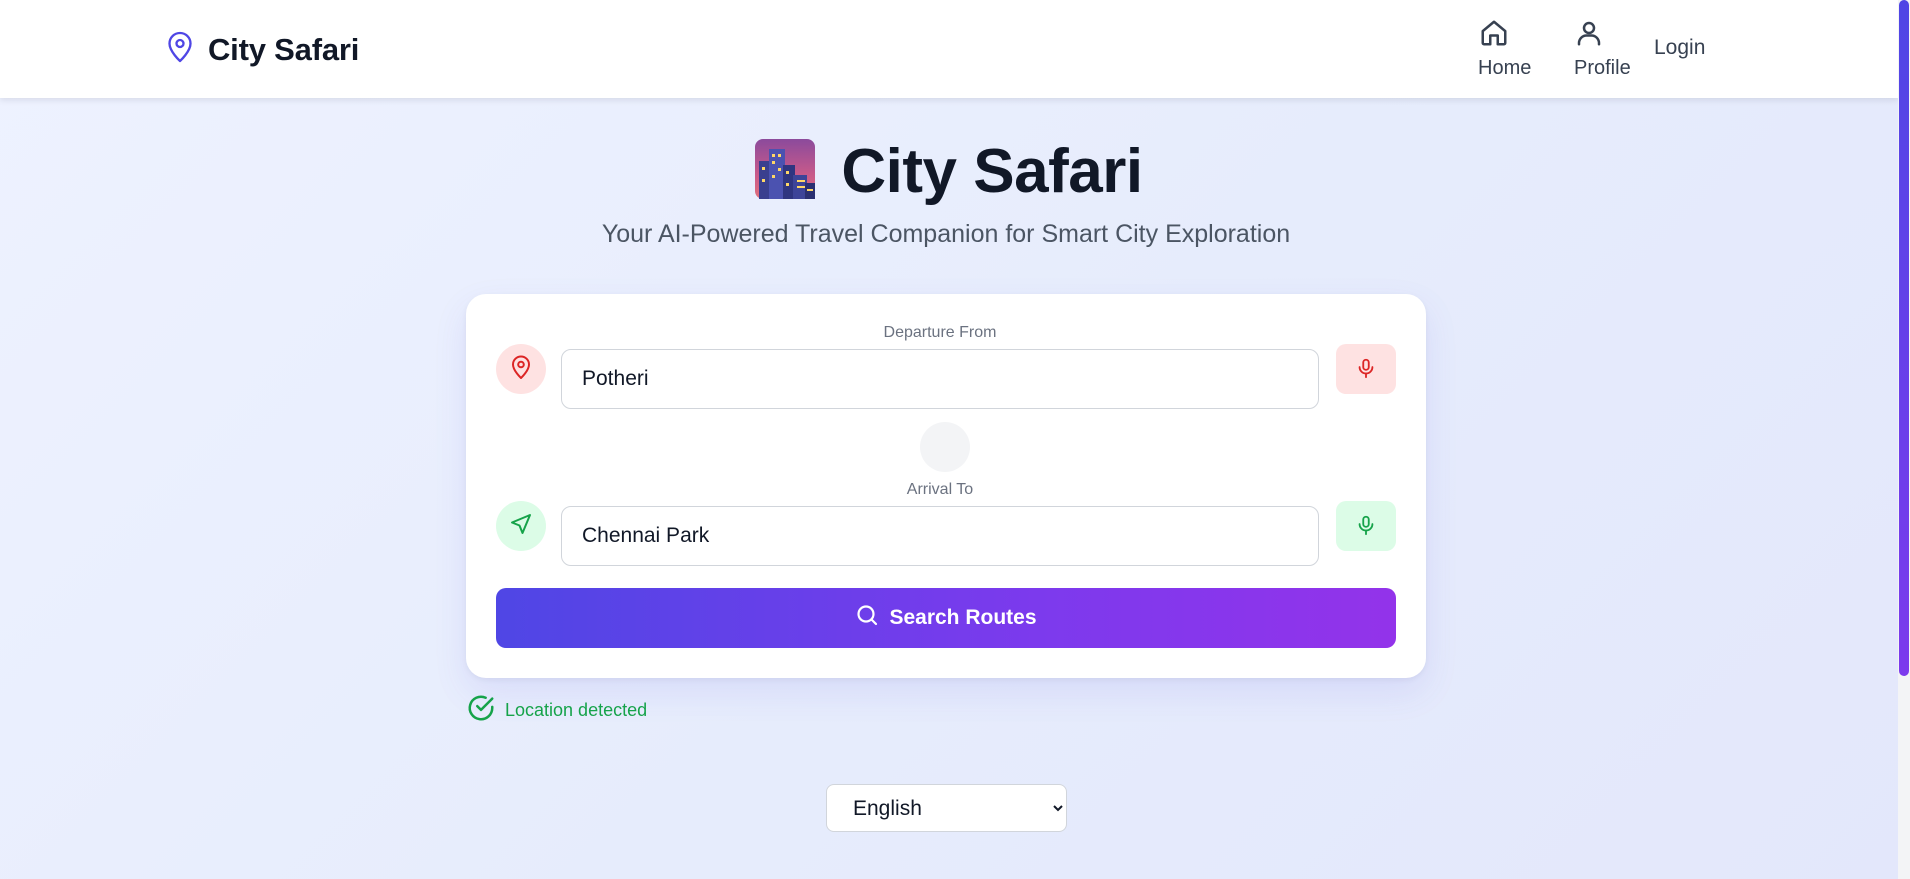 The width and height of the screenshot is (1910, 879). Describe the element at coordinates (940, 379) in the screenshot. I see `departure-input` at that location.